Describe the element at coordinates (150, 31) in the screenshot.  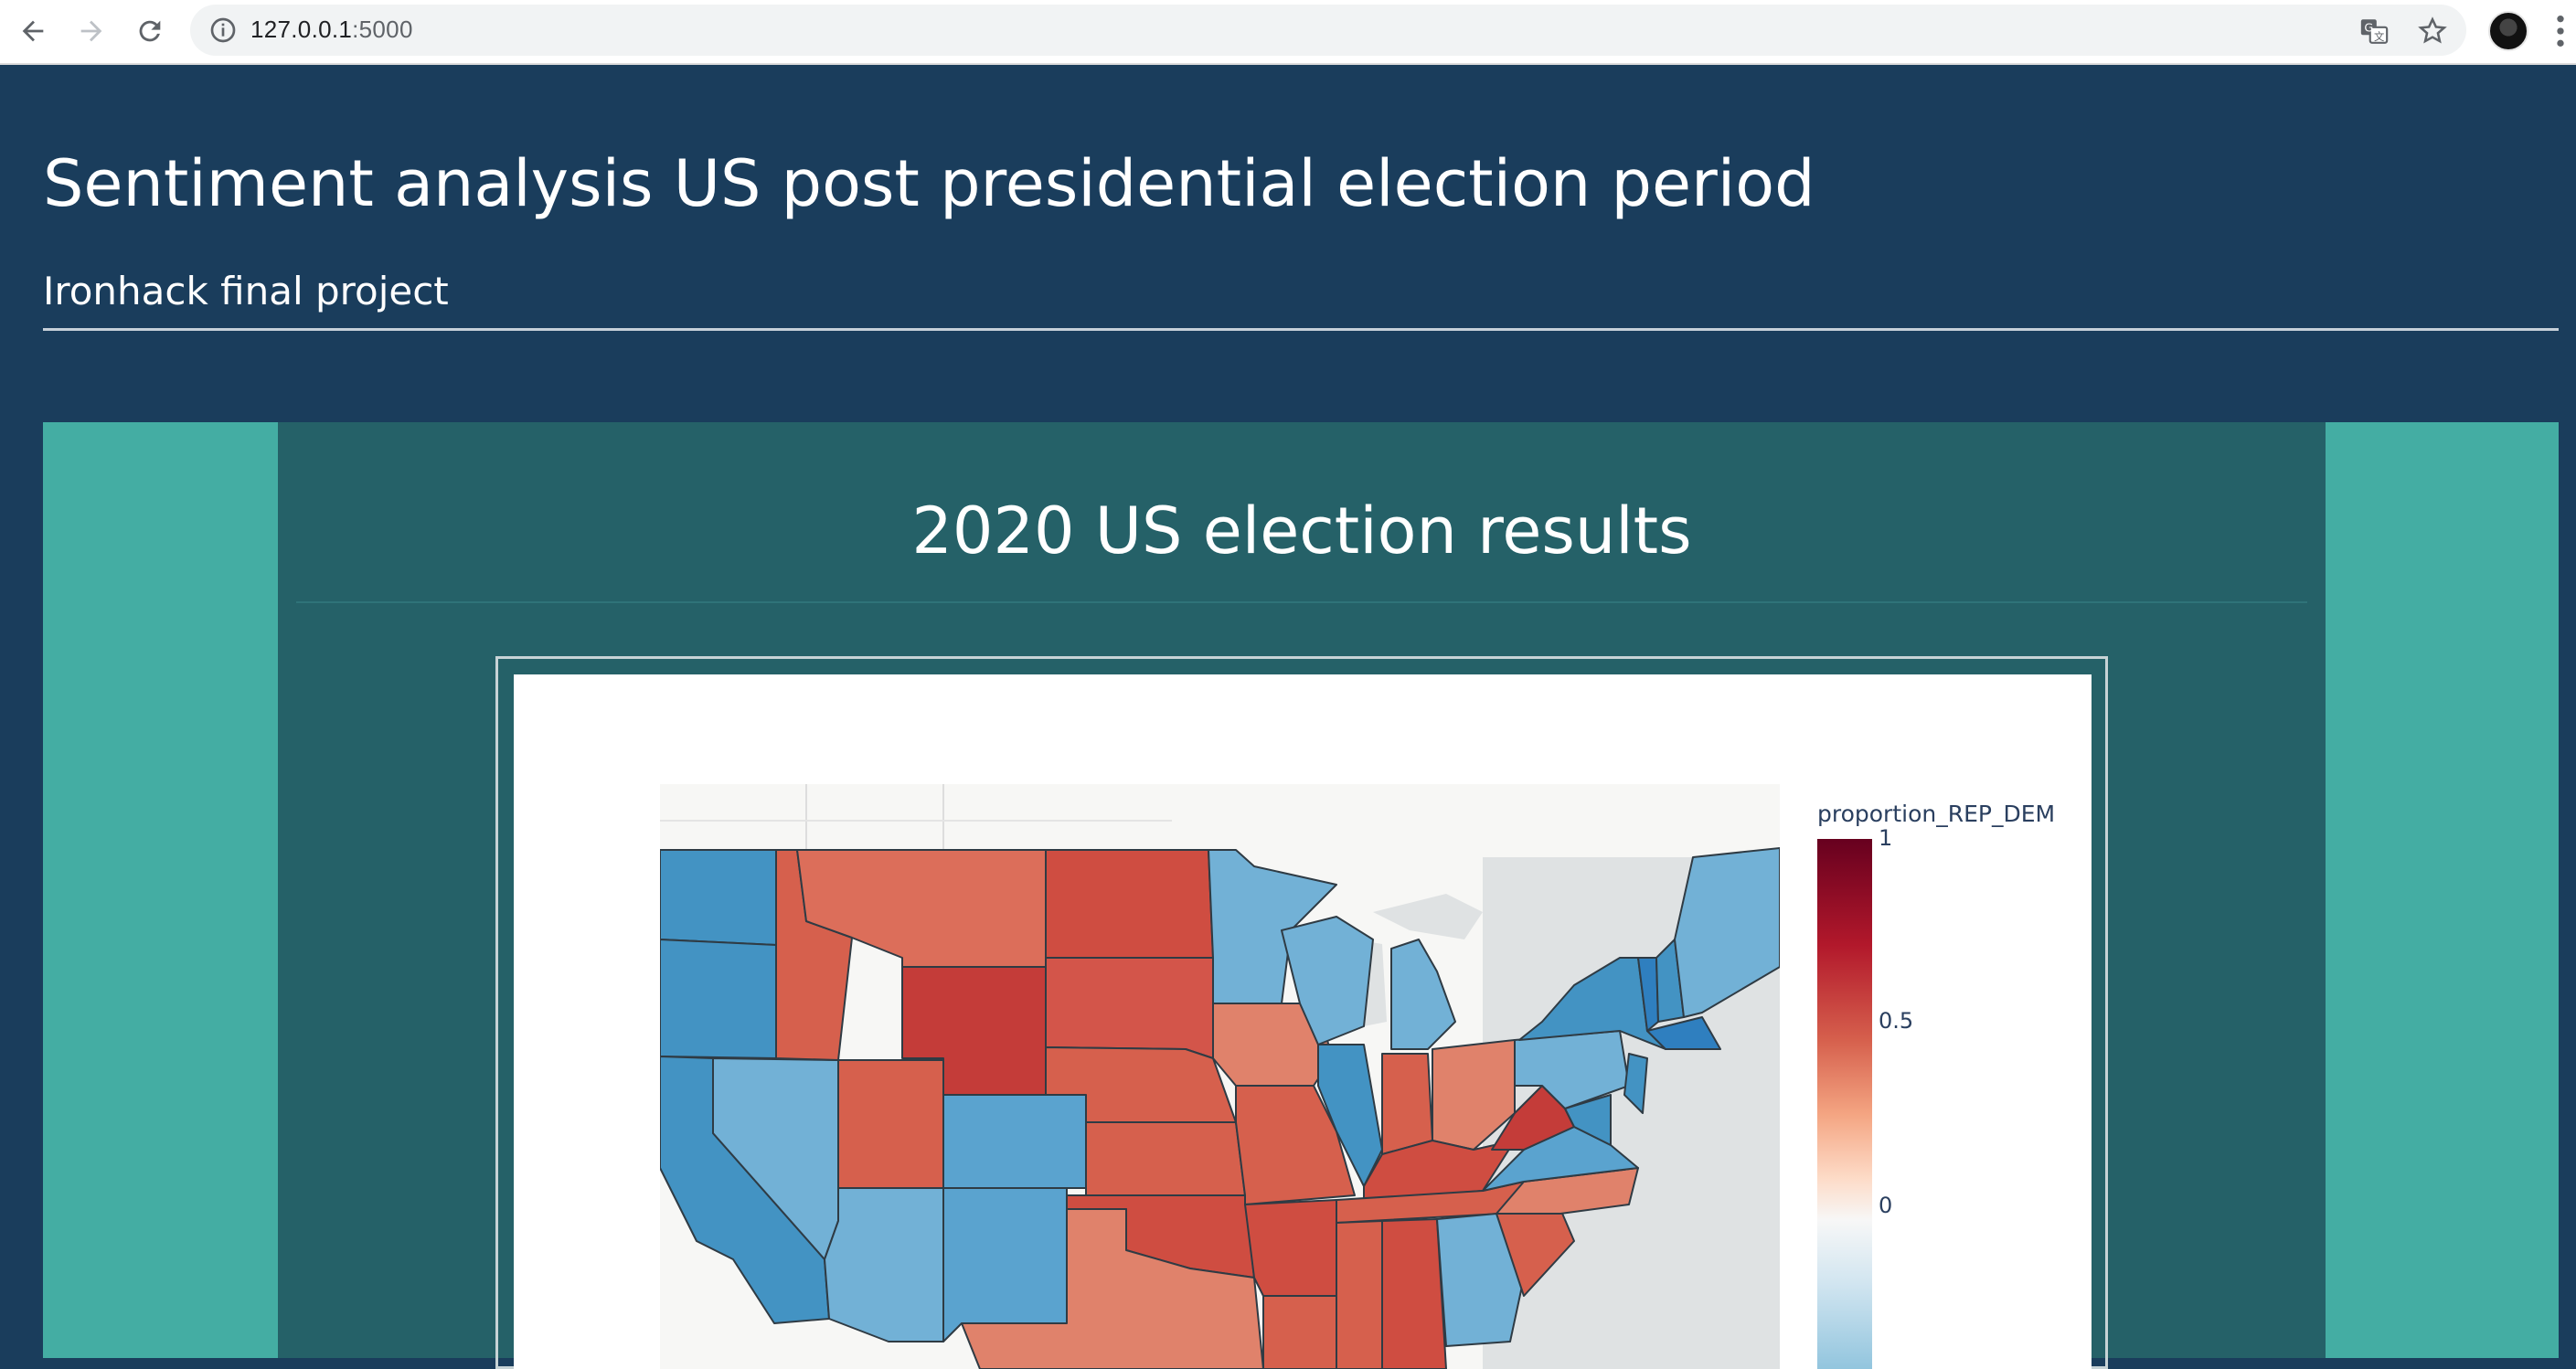
I see `reload-icon` at that location.